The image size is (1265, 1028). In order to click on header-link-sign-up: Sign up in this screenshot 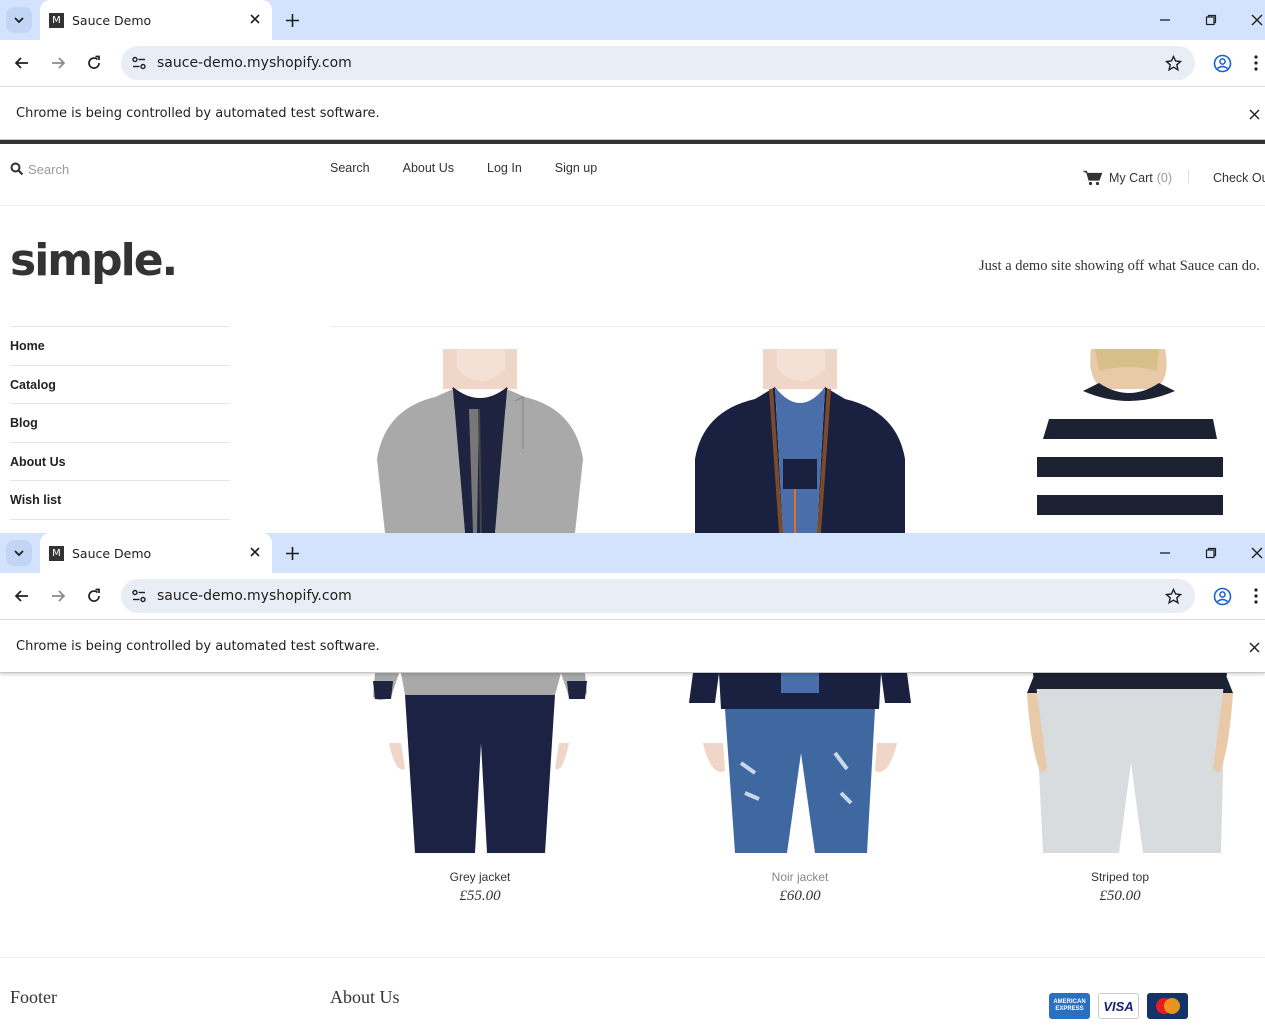, I will do `click(576, 168)`.